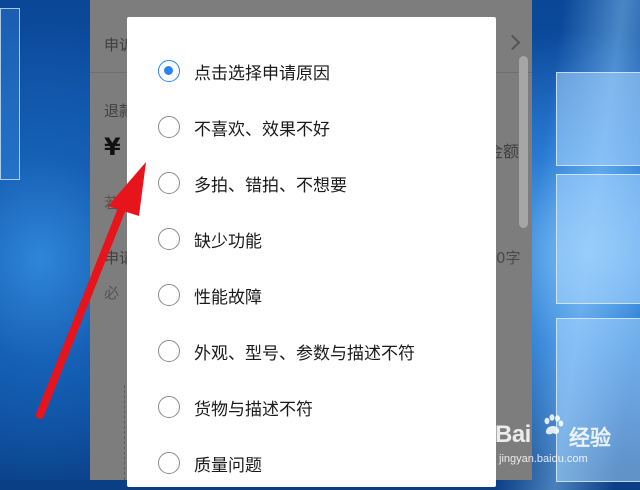 This screenshot has height=490, width=640. Describe the element at coordinates (523, 142) in the screenshot. I see `scrollbar` at that location.